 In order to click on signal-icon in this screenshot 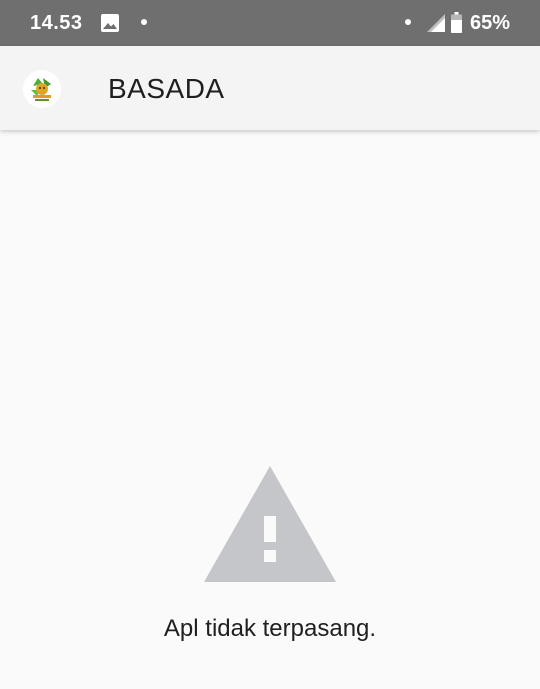, I will do `click(436, 23)`.